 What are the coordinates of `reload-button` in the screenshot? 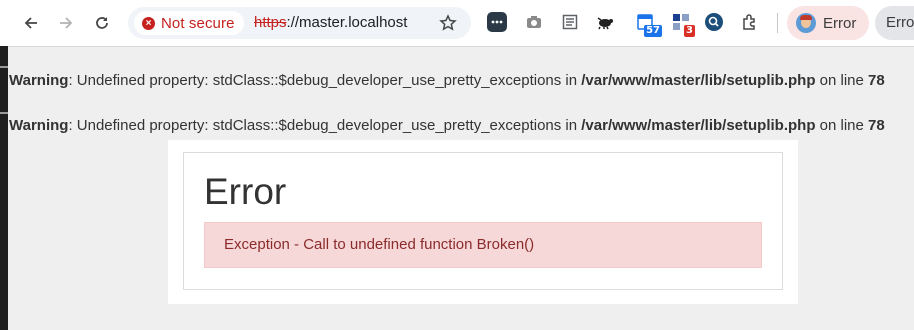 It's located at (102, 23).